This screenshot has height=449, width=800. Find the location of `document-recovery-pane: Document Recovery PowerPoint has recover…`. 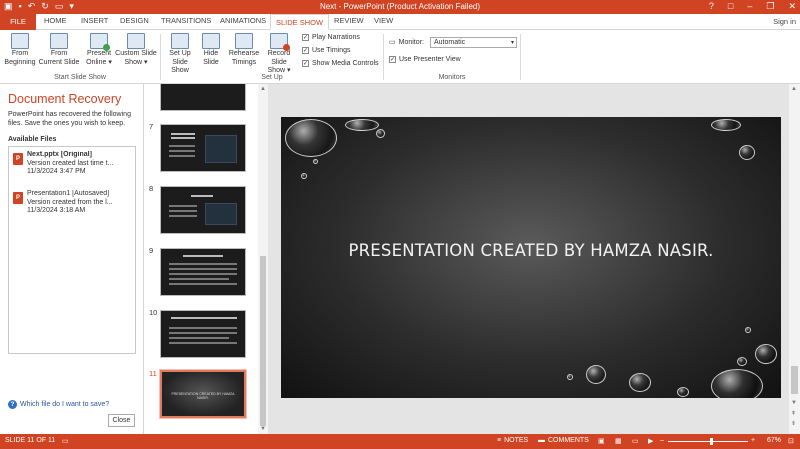

document-recovery-pane: Document Recovery PowerPoint has recover… is located at coordinates (72, 259).